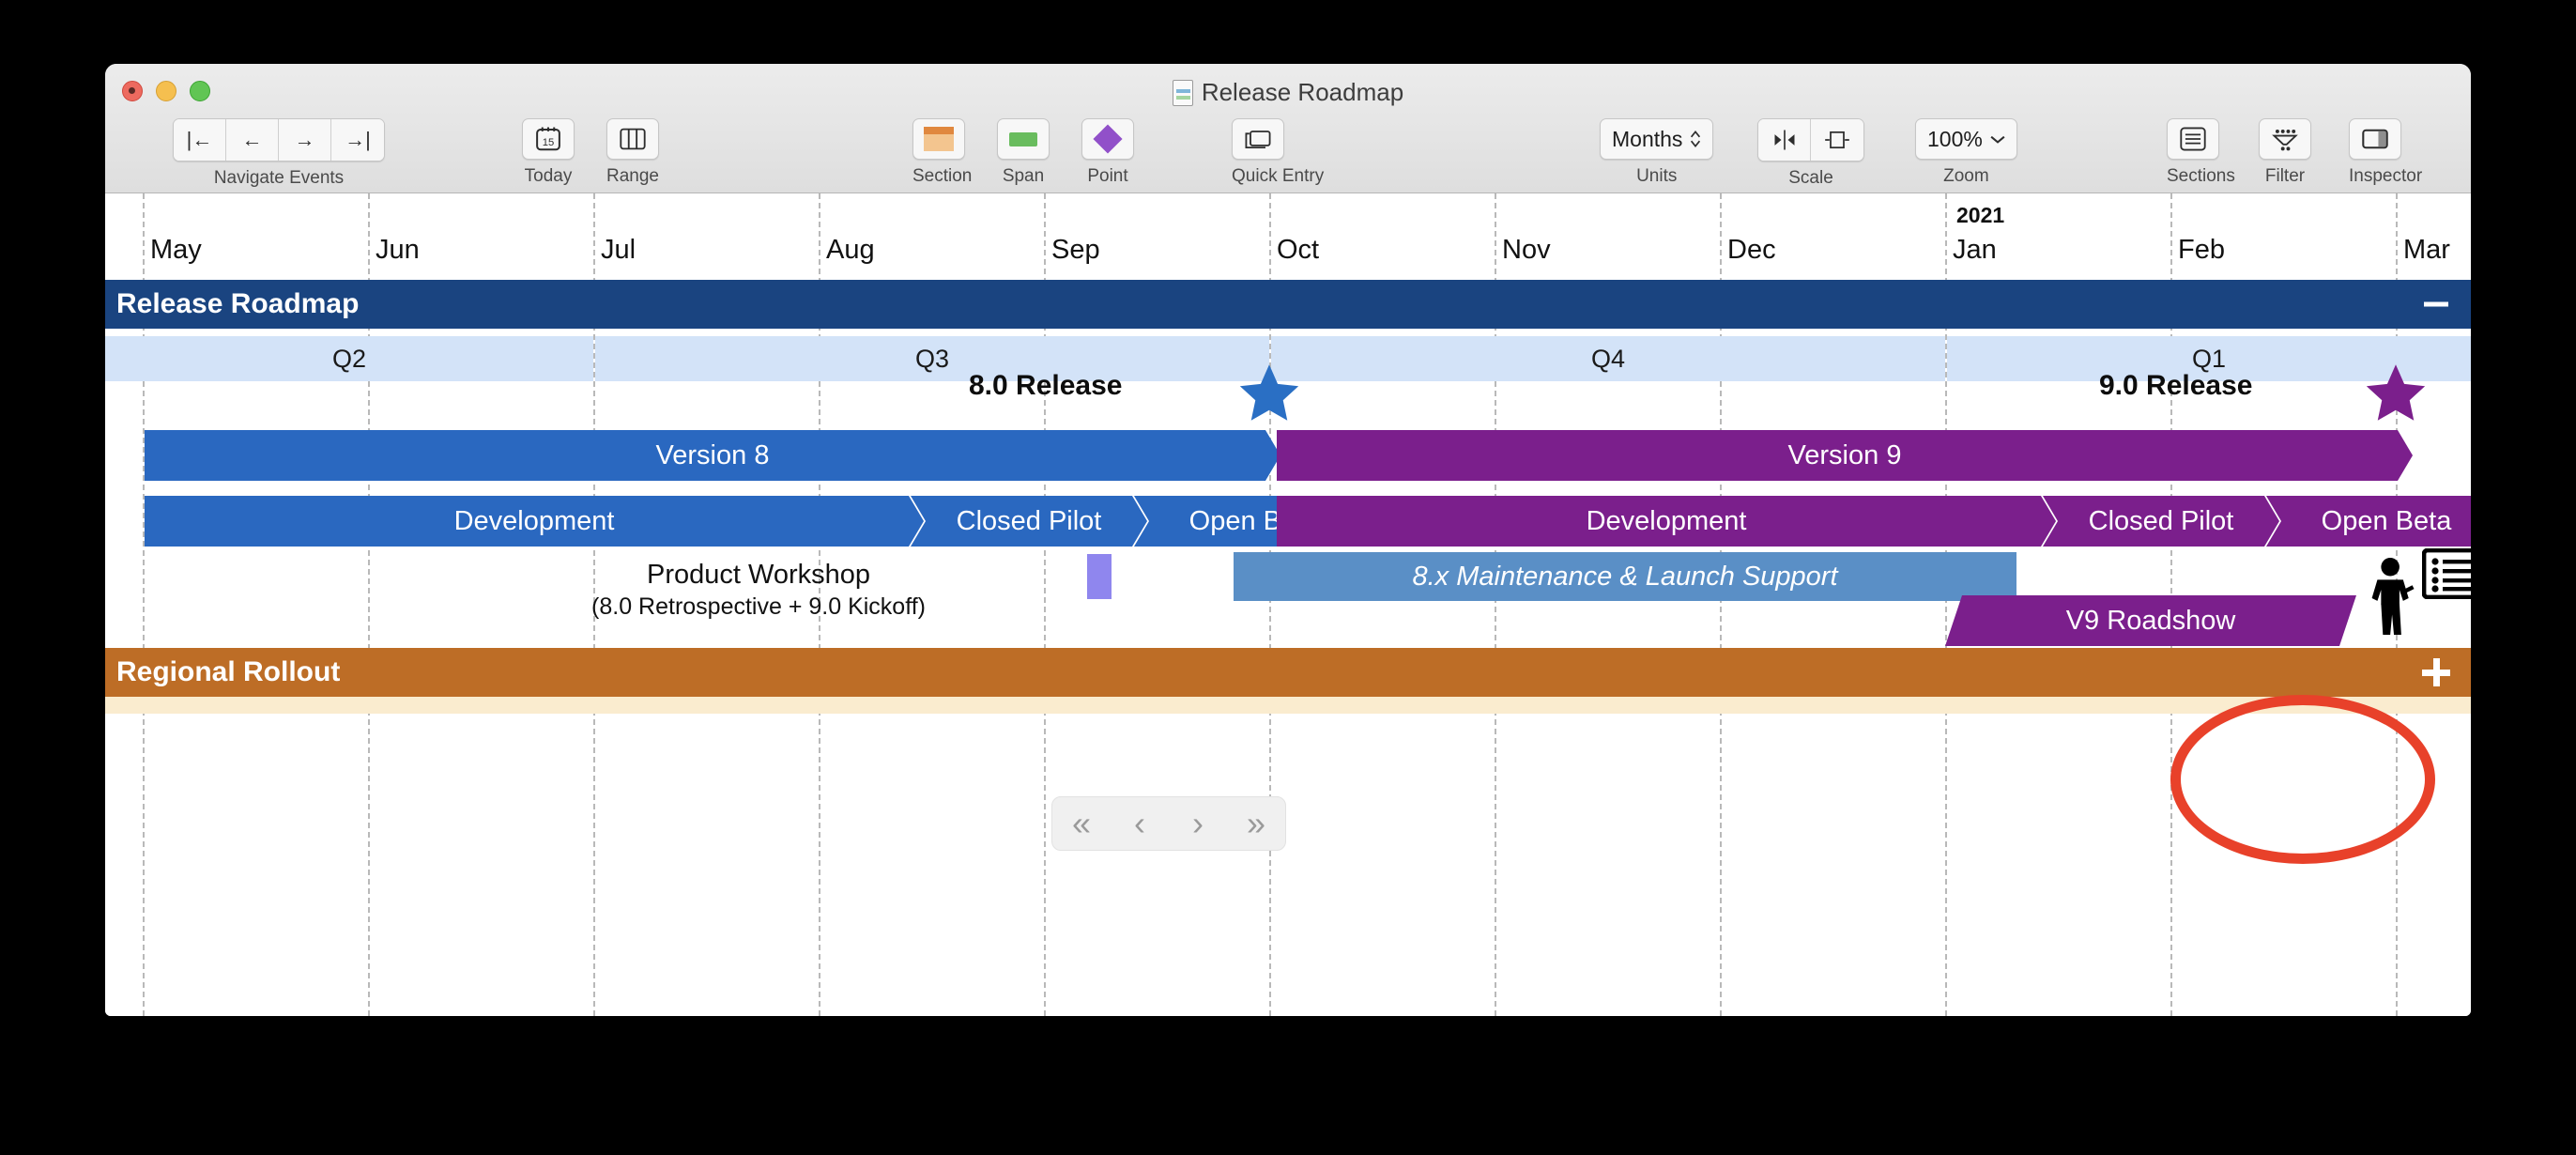  What do you see at coordinates (1198, 823) in the screenshot?
I see `page-next-button: ›` at bounding box center [1198, 823].